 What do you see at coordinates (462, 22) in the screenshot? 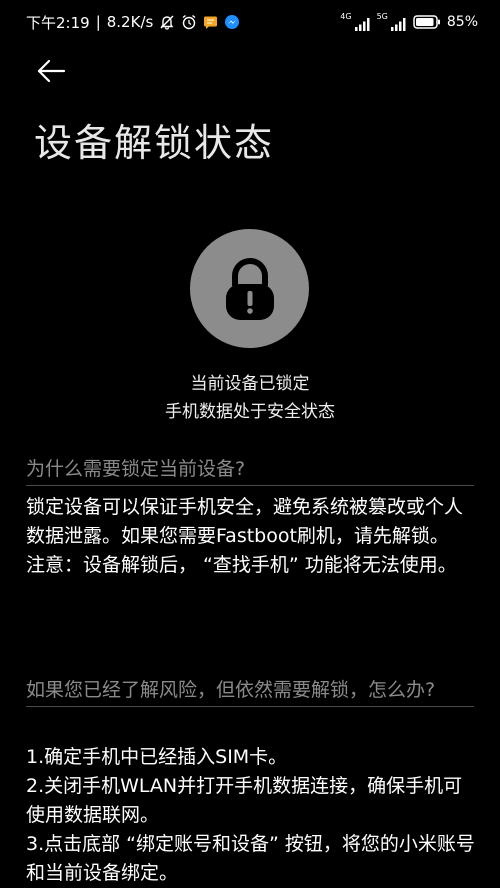
I see `battery-percent: 85%` at bounding box center [462, 22].